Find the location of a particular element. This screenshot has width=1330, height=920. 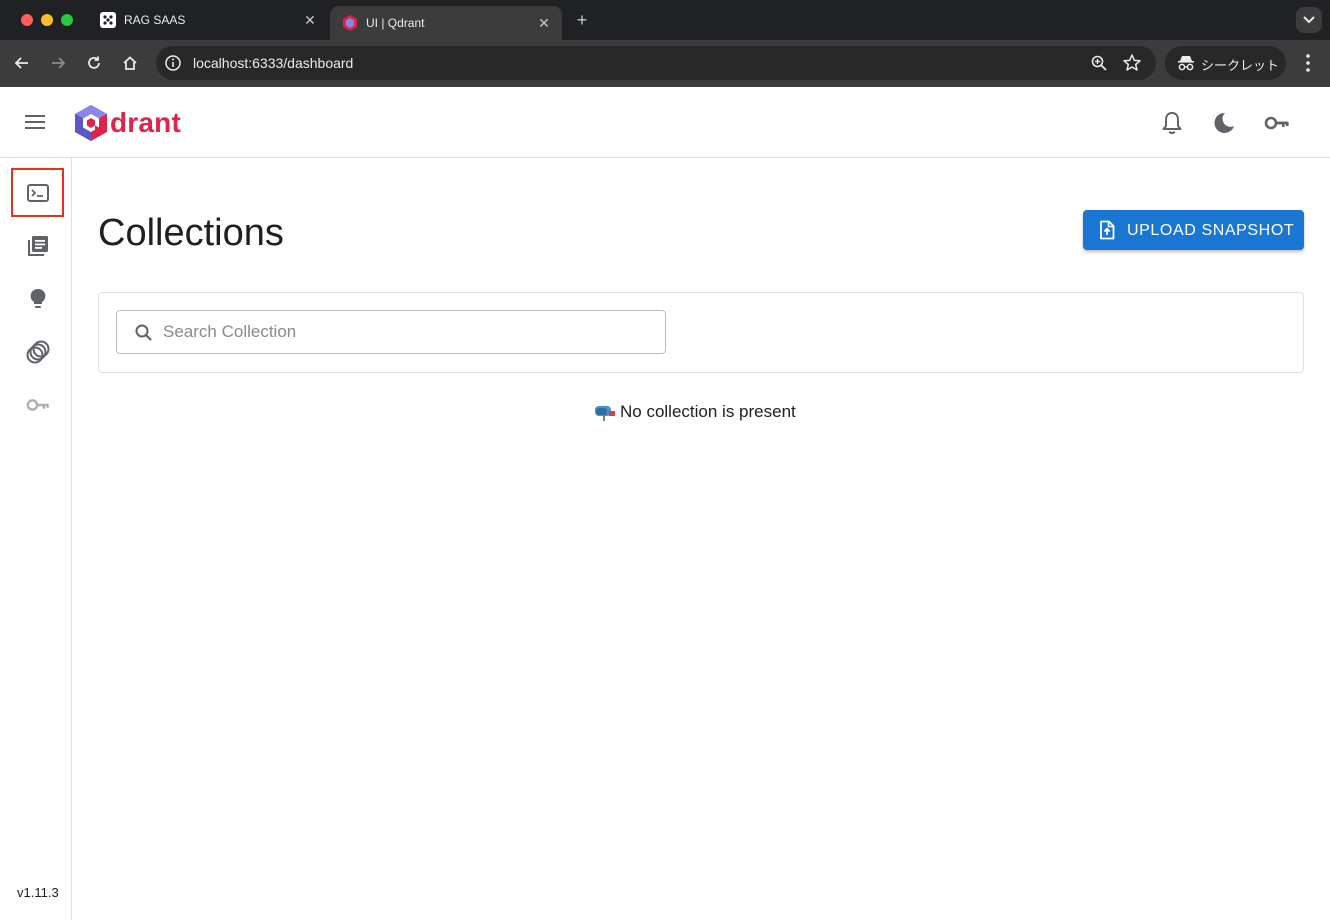

empty-state: No collection is present is located at coordinates (695, 412).